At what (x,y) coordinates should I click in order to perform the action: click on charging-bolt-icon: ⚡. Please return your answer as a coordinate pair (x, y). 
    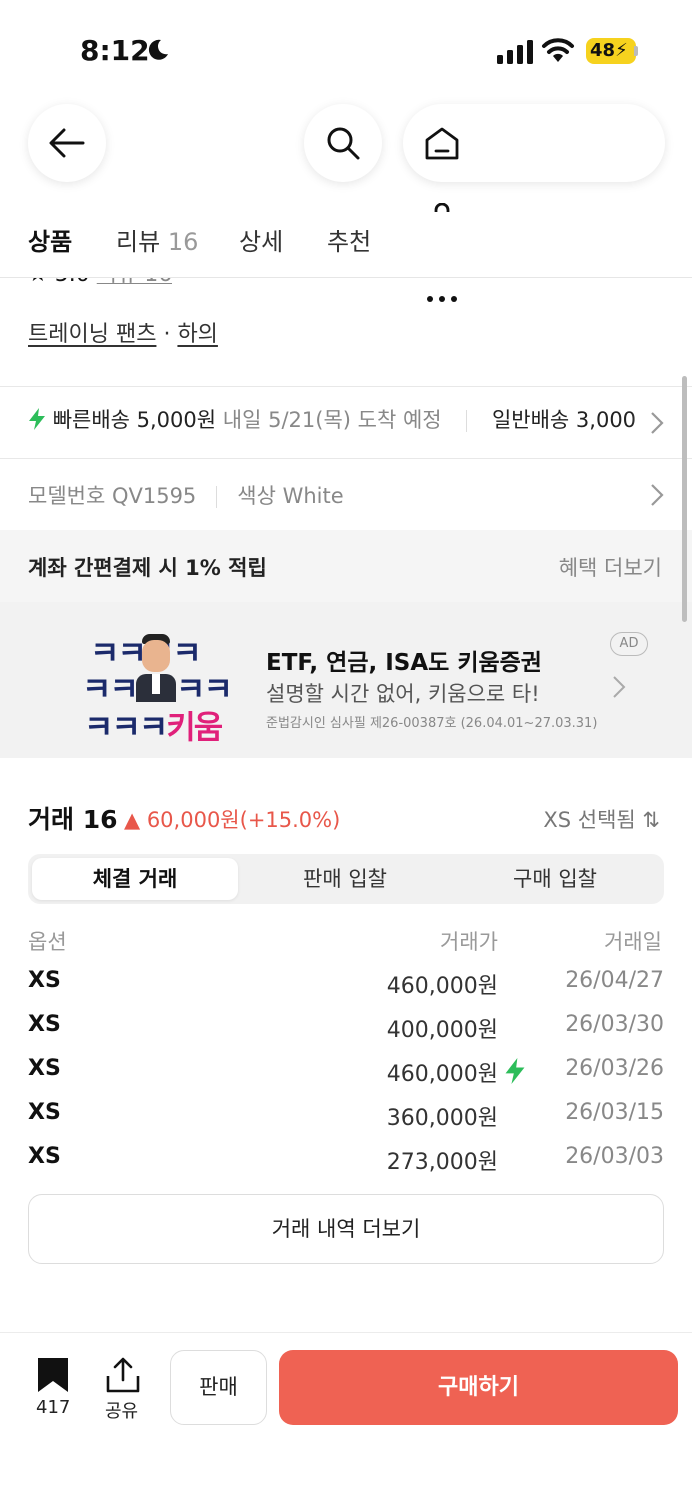
    Looking at the image, I should click on (621, 50).